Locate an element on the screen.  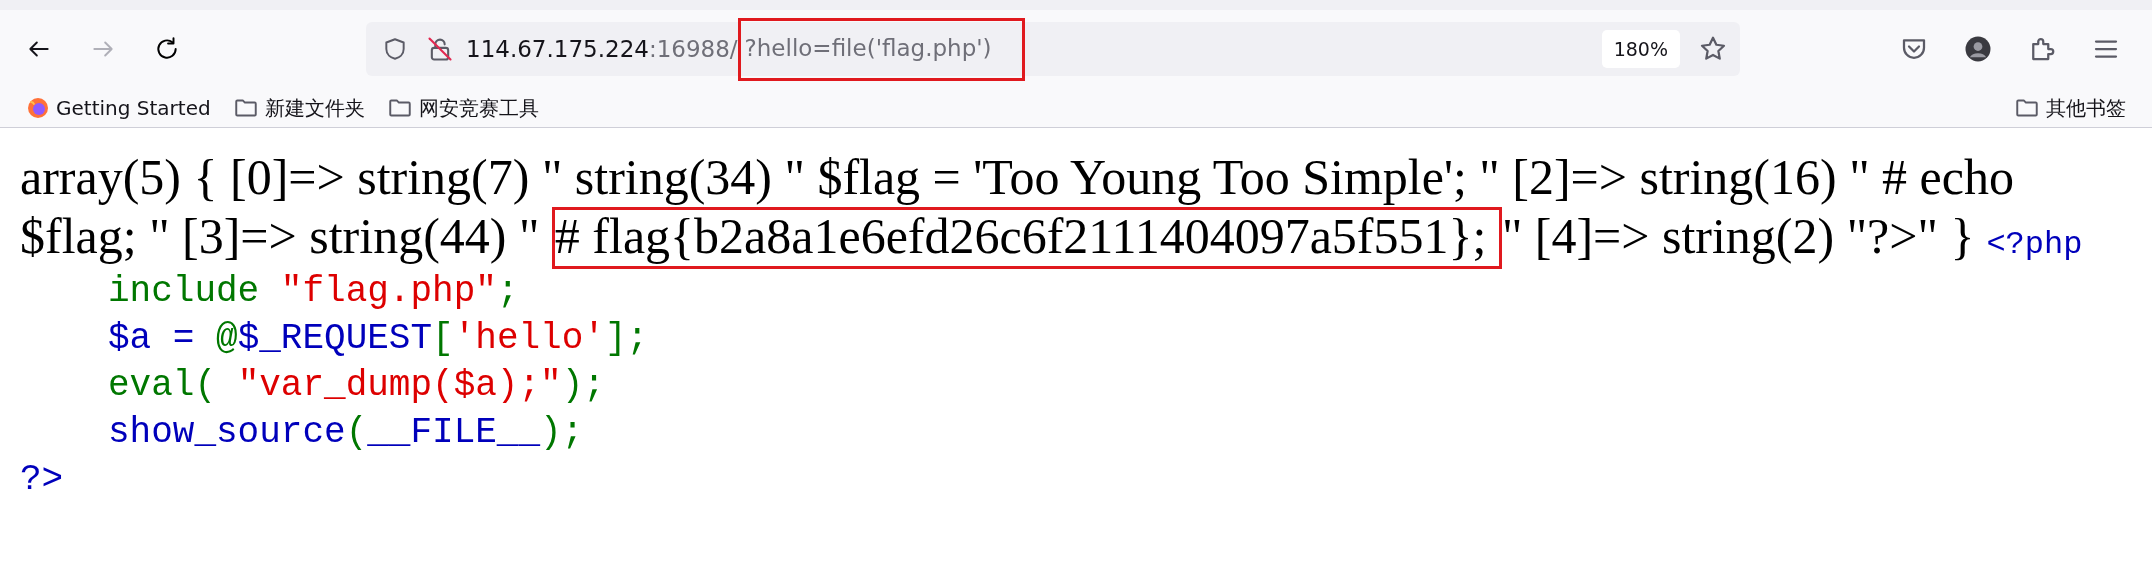
shield-icon is located at coordinates (395, 49).